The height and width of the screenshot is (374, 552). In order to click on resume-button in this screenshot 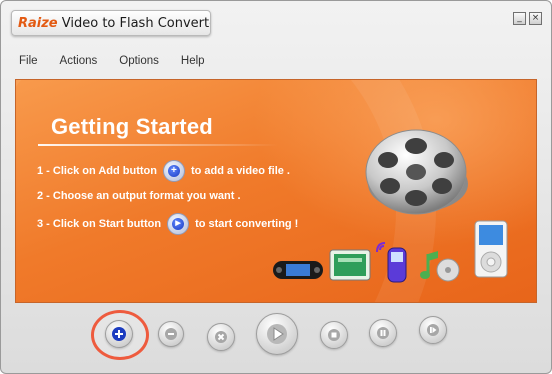, I will do `click(433, 330)`.